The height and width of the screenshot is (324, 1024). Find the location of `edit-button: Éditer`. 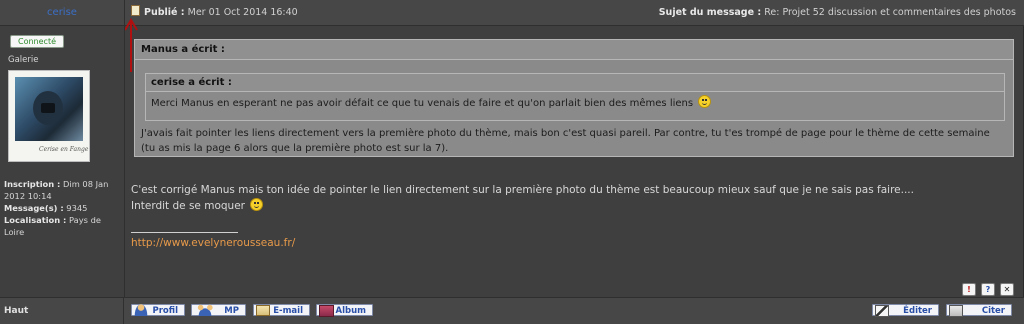

edit-button: Éditer is located at coordinates (905, 310).